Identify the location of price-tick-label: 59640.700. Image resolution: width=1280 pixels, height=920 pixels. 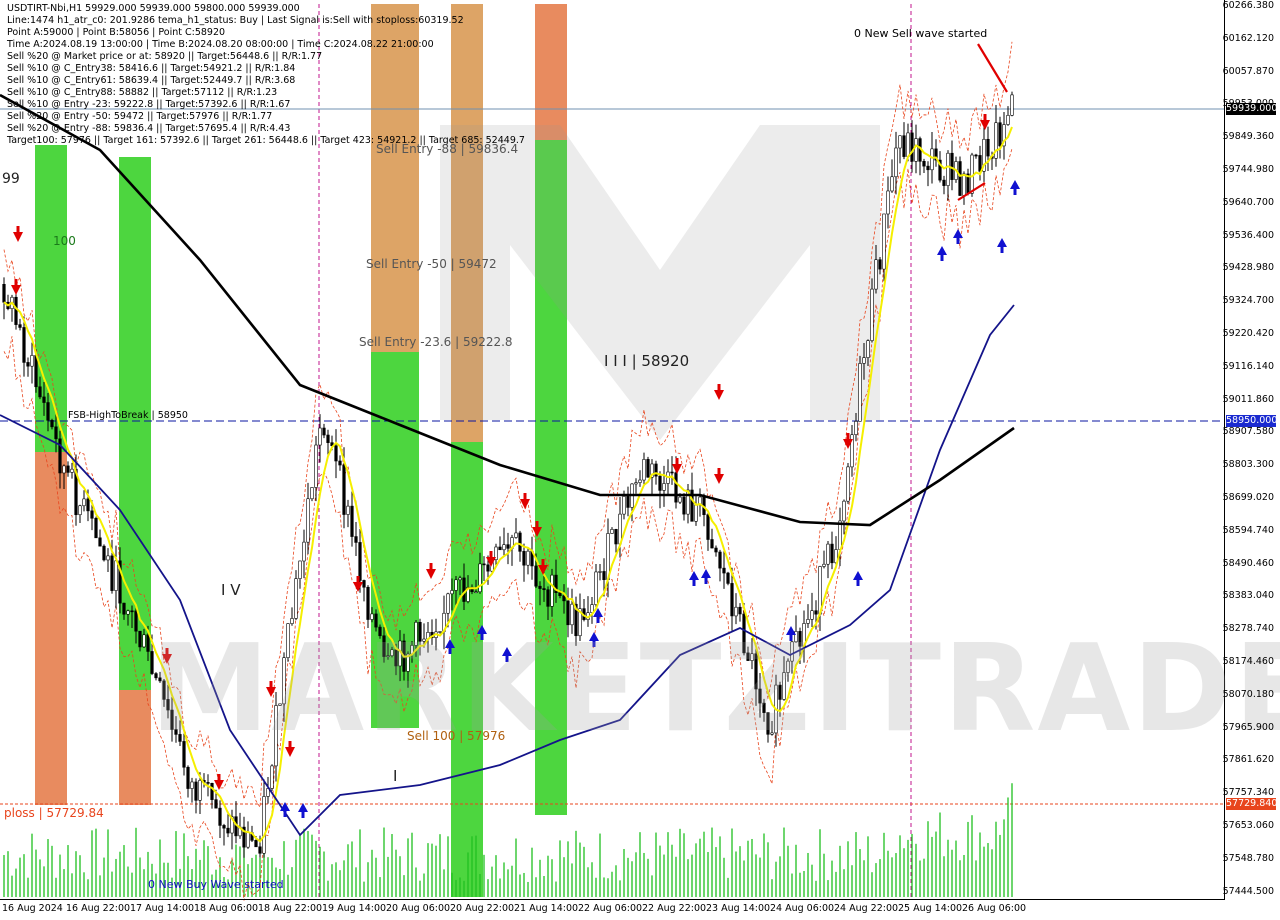
(1248, 202).